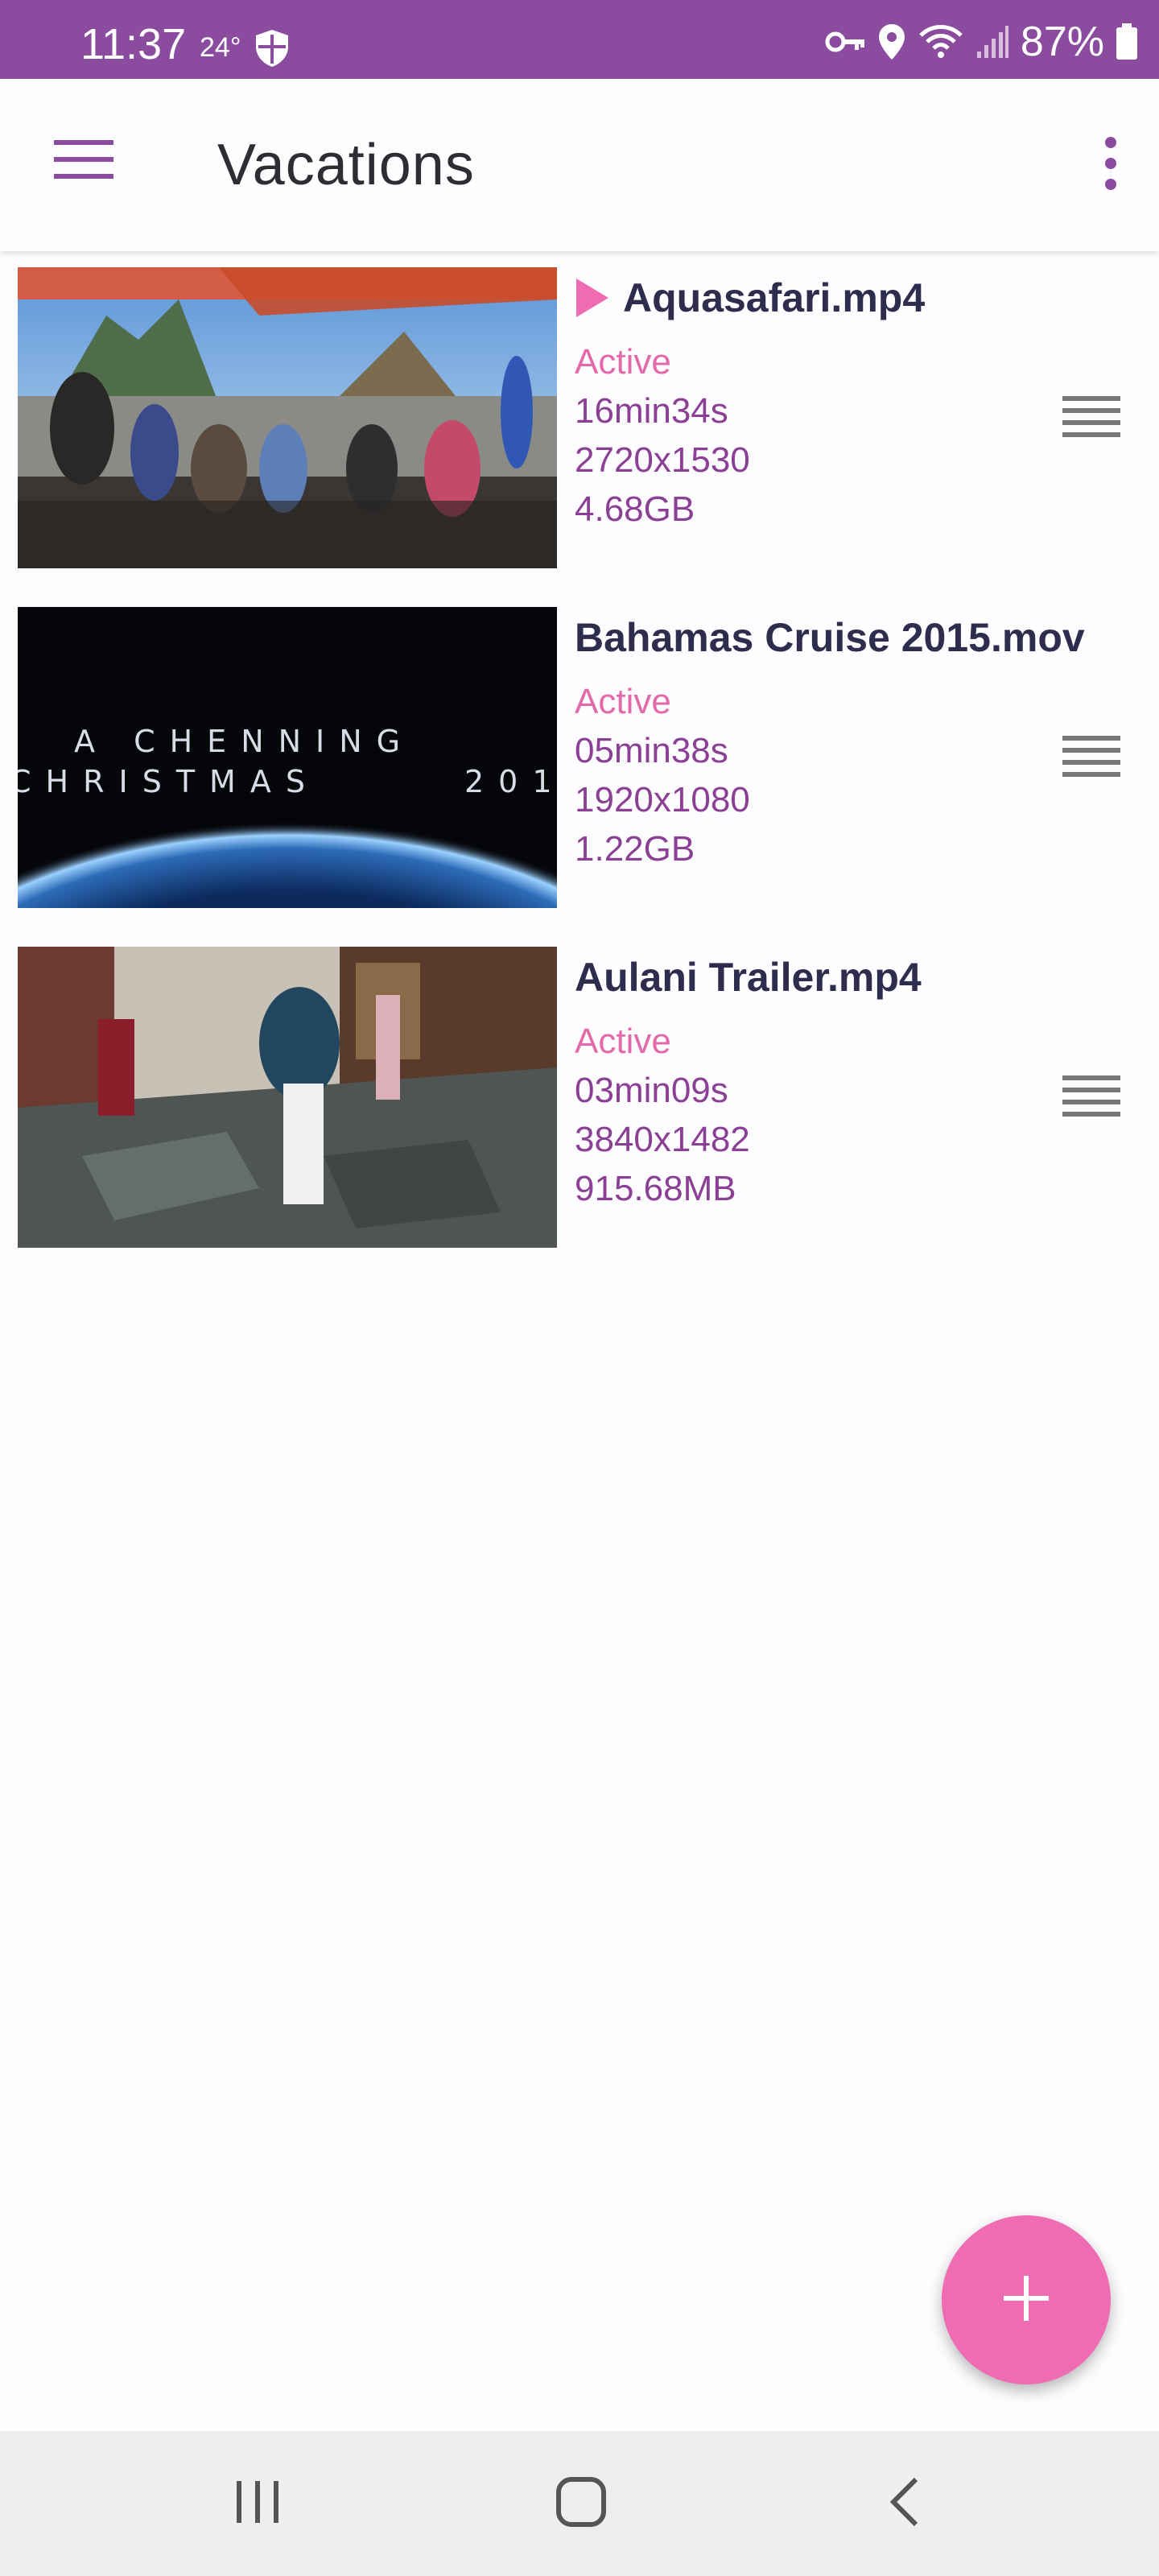  Describe the element at coordinates (774, 297) in the screenshot. I see `video-title: Aquasafari.mp4` at that location.